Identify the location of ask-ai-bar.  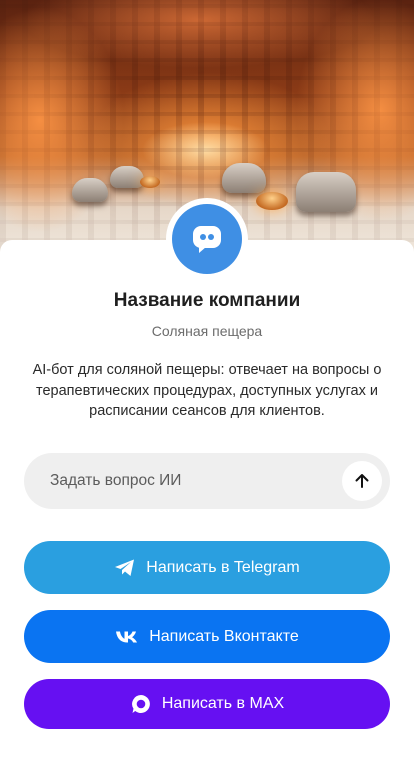
(207, 481).